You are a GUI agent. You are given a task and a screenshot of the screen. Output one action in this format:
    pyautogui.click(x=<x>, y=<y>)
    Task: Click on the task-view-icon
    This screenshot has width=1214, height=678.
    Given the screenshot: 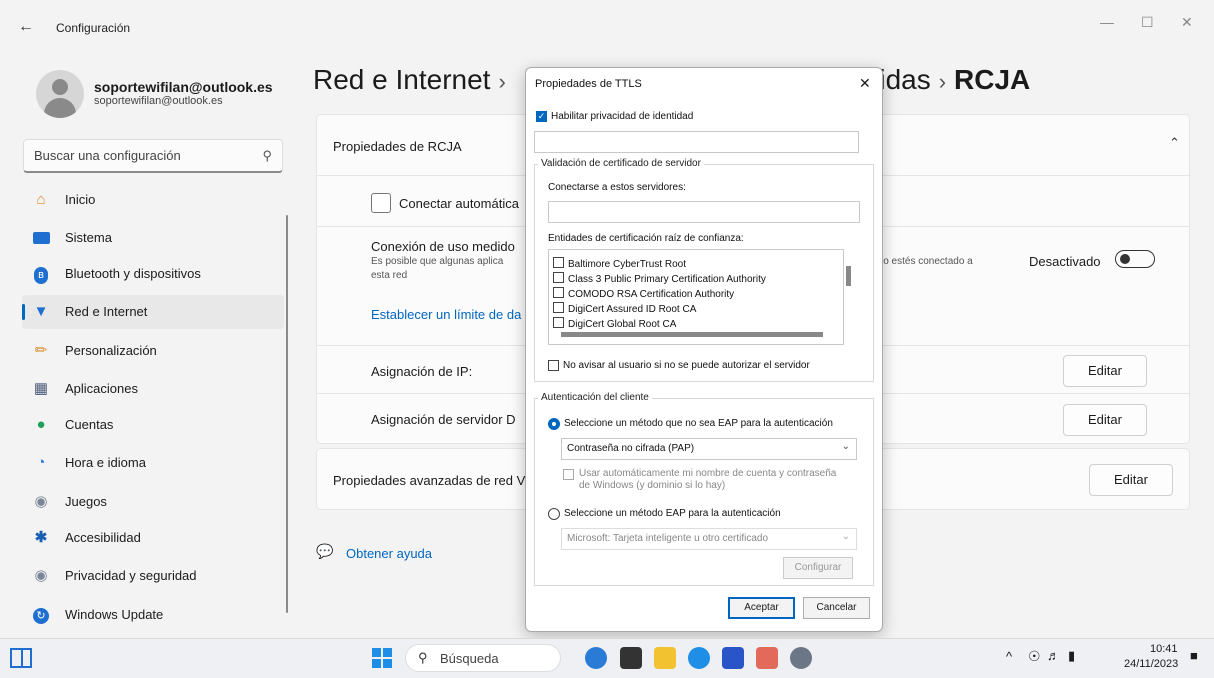 What is the action you would take?
    pyautogui.click(x=631, y=658)
    